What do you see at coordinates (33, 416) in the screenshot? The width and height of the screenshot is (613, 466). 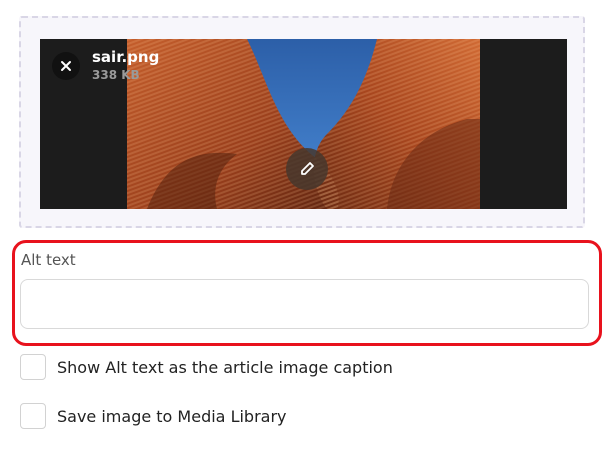 I see `save-to-media-library-checkbox` at bounding box center [33, 416].